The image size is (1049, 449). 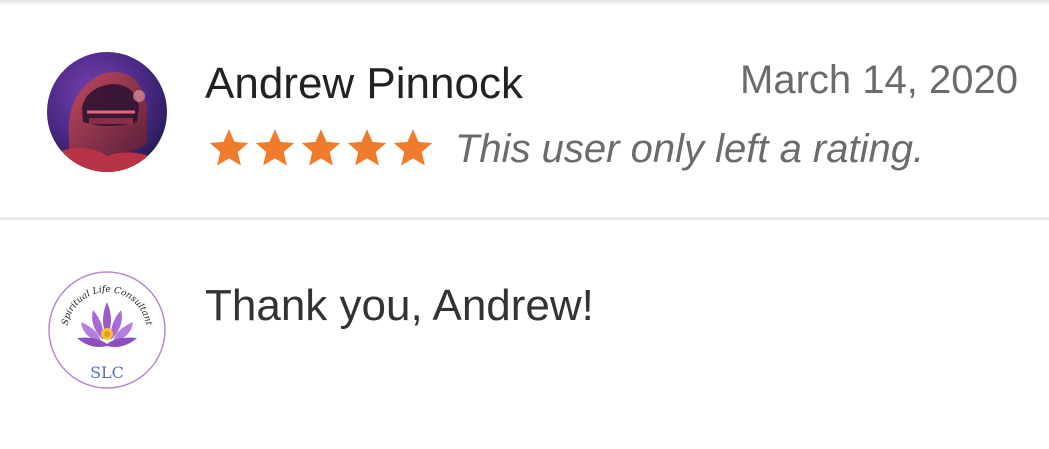 I want to click on reviewer-name: Andrew Pinnock, so click(x=364, y=83).